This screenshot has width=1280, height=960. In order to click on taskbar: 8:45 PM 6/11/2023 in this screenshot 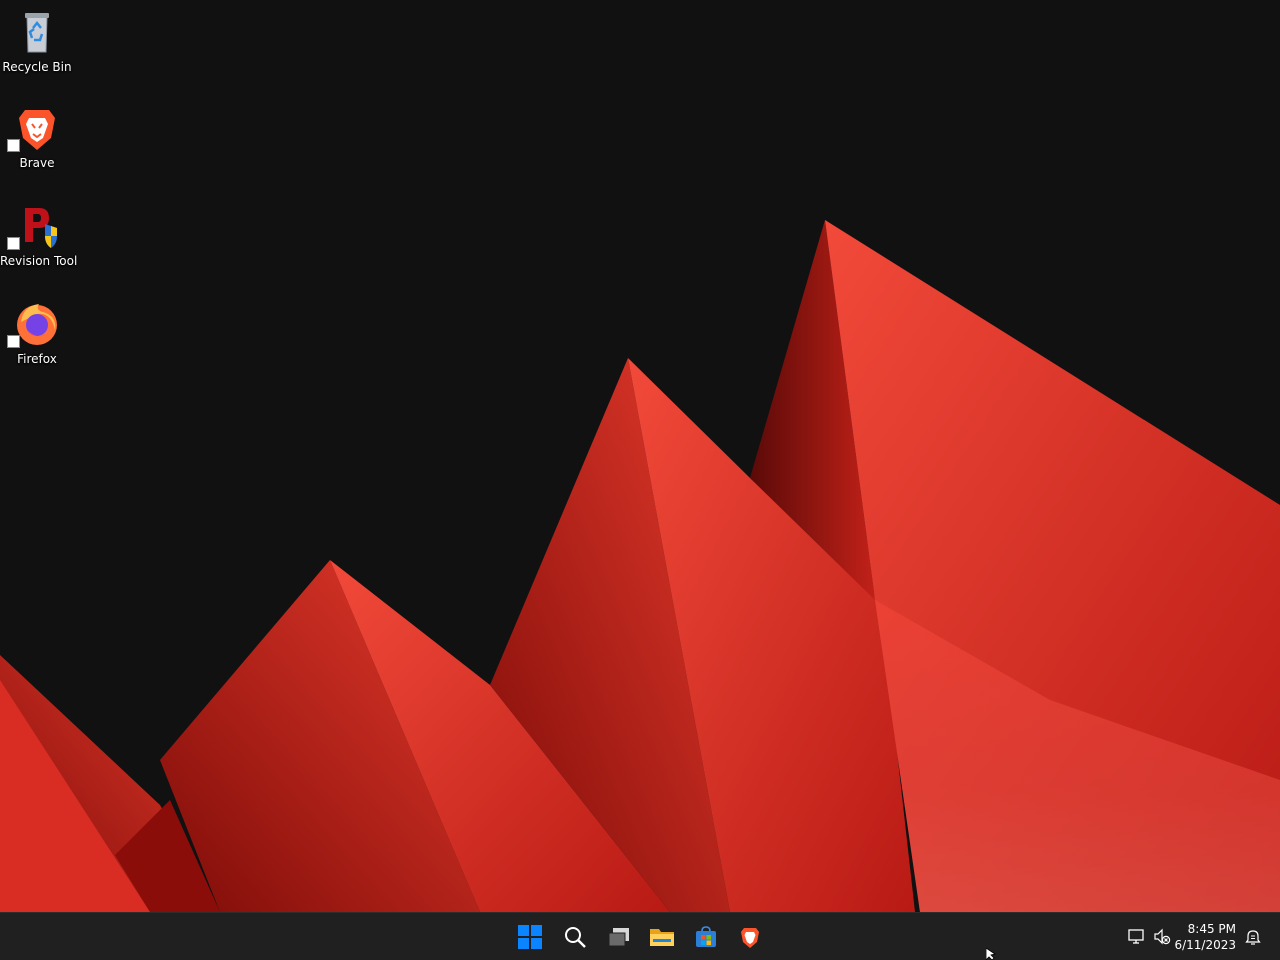, I will do `click(640, 936)`.